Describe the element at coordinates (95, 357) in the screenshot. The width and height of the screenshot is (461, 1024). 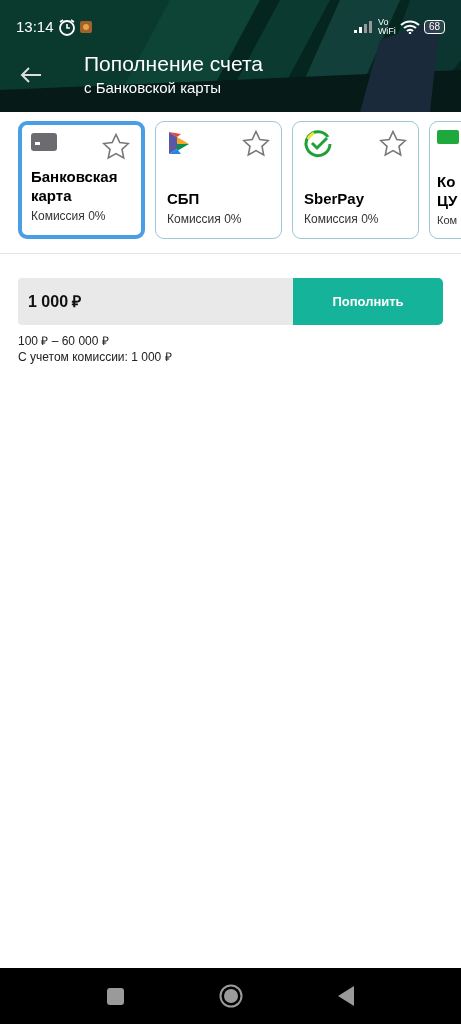
I see `total-with-commission: С учетом комиссии: 1 000 ₽` at that location.